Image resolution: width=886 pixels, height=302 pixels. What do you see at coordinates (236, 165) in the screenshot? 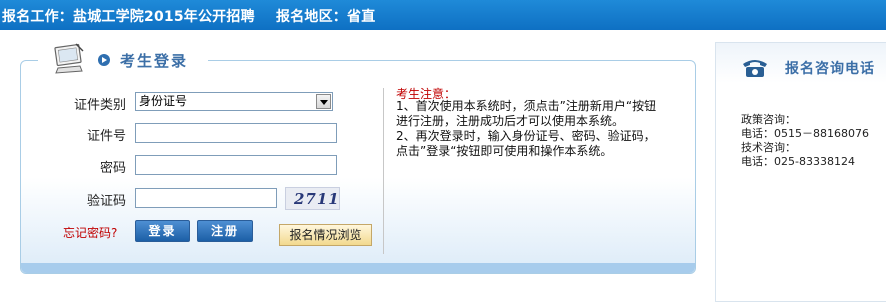
I see `password-input` at bounding box center [236, 165].